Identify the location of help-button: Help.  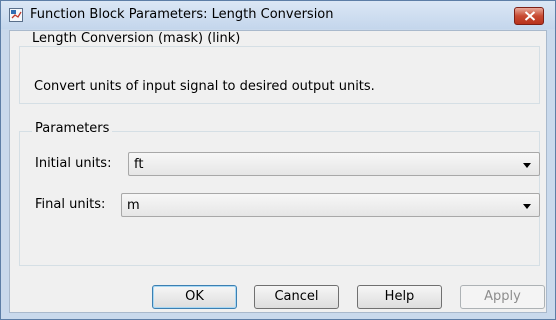
(399, 297).